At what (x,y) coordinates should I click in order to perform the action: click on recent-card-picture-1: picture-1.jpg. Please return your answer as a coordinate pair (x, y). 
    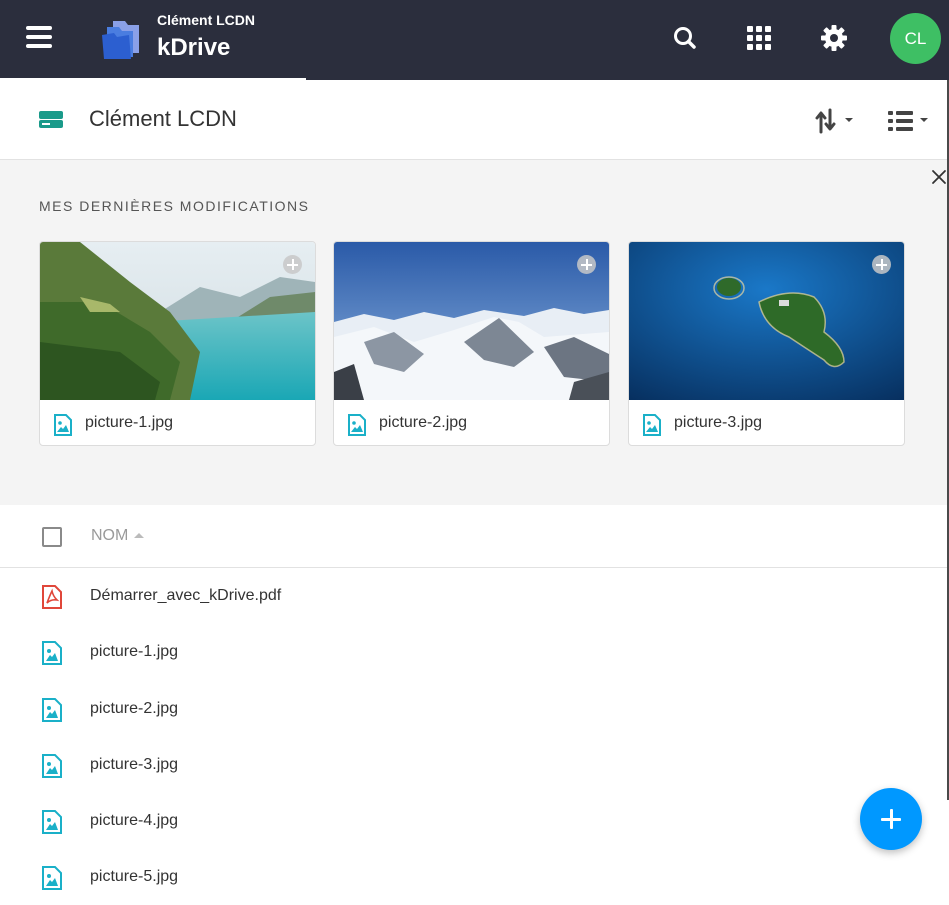
    Looking at the image, I should click on (177, 343).